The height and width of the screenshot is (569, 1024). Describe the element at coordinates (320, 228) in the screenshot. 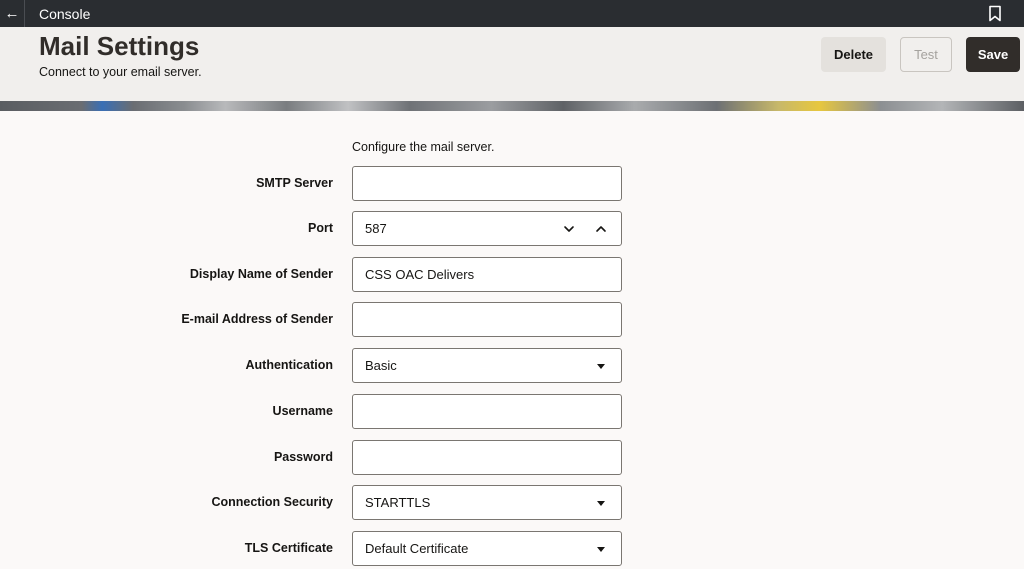

I see `port-label: Port` at that location.